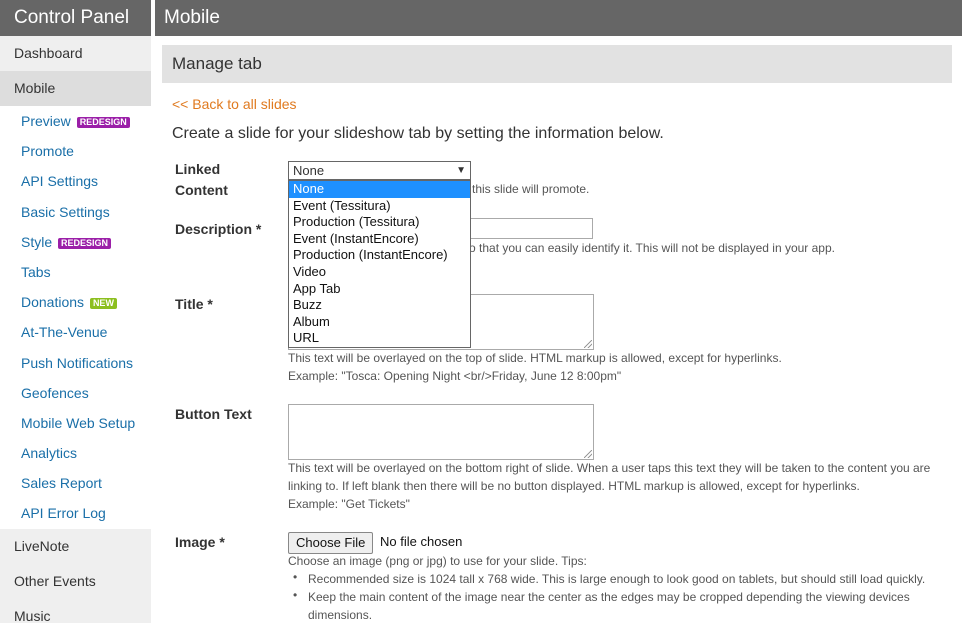 Image resolution: width=962 pixels, height=634 pixels. What do you see at coordinates (55, 392) in the screenshot?
I see `sidebar-item-label: Geofences` at bounding box center [55, 392].